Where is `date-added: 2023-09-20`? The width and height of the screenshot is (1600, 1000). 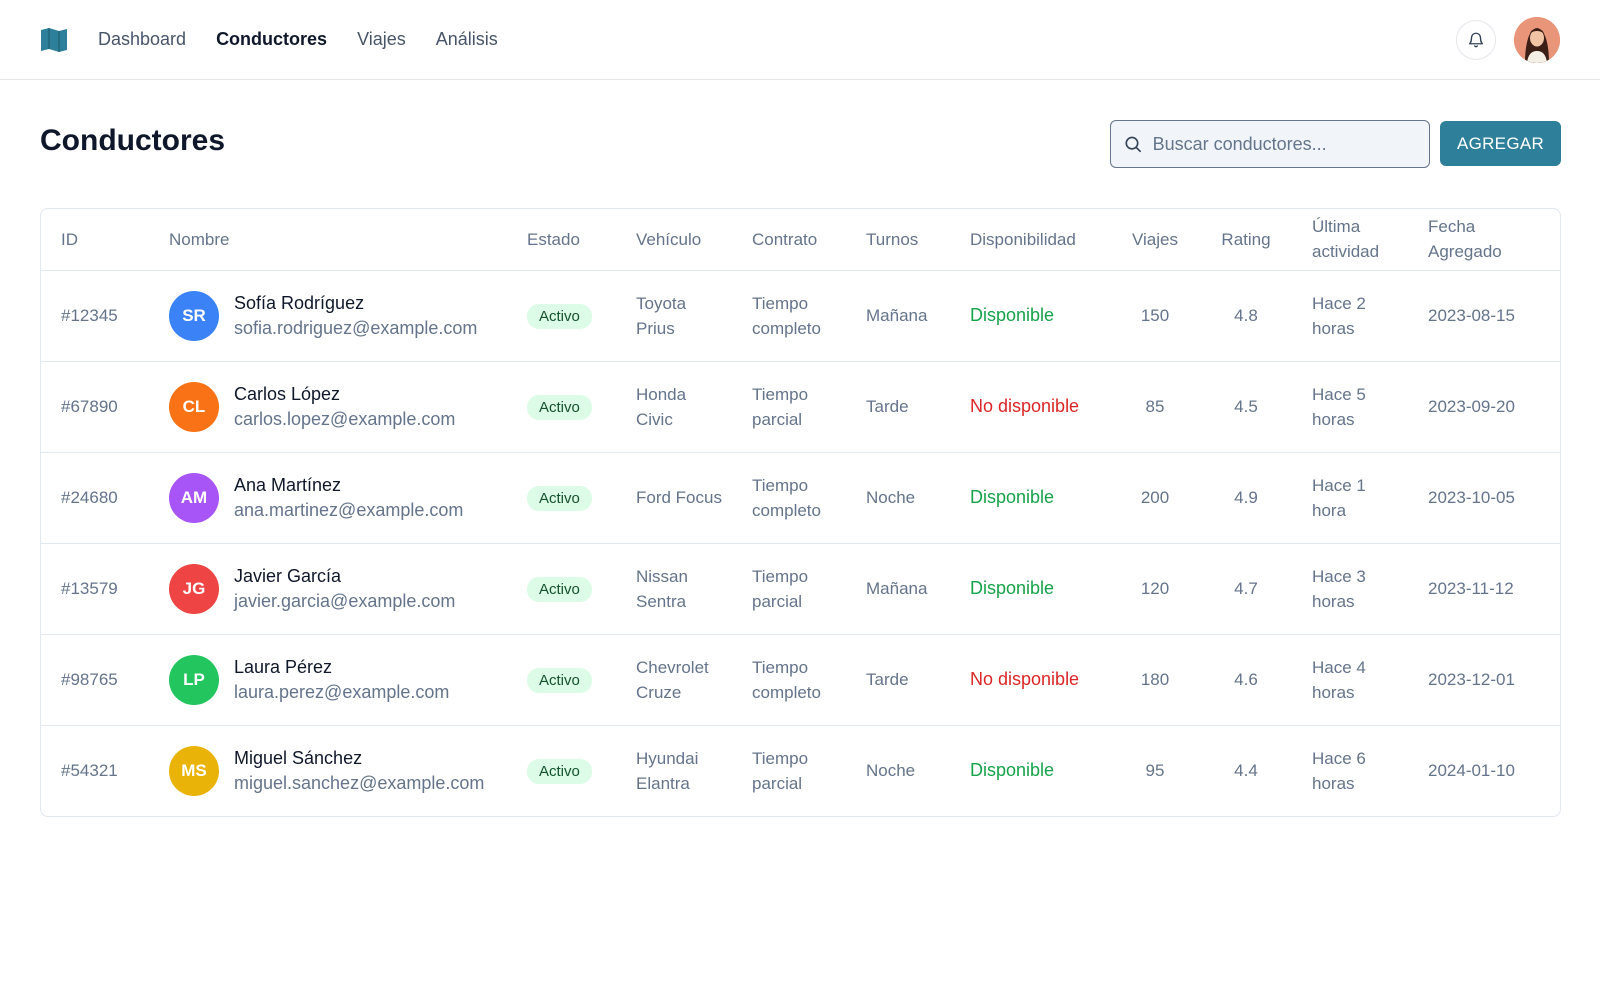 date-added: 2023-09-20 is located at coordinates (1484, 407).